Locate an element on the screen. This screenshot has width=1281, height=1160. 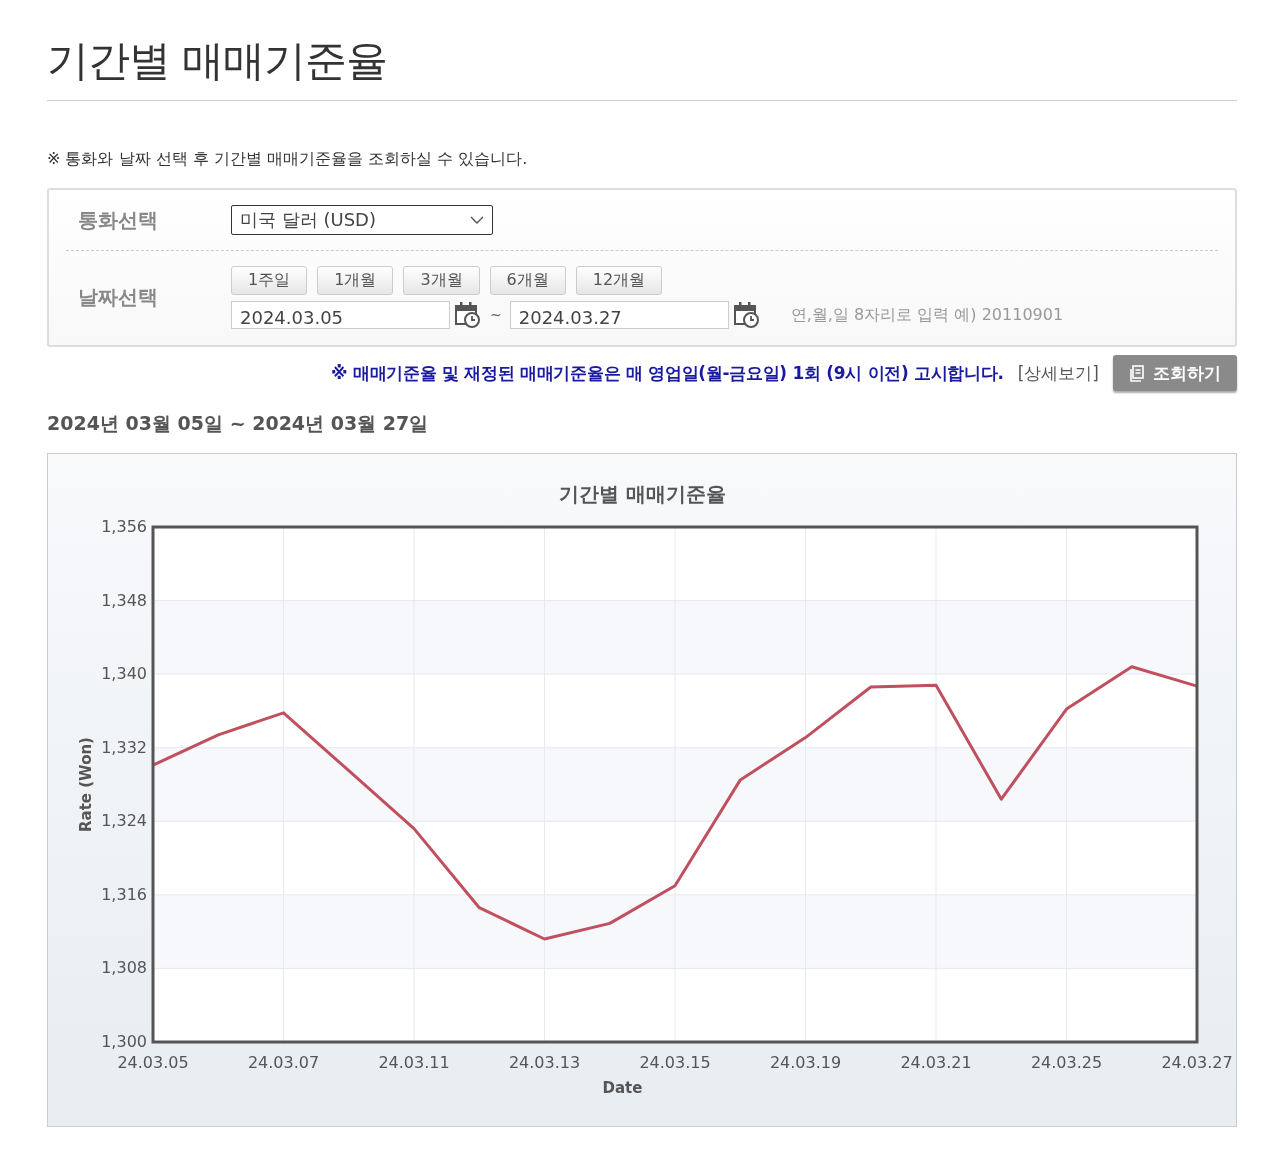
chart-title: 기간별 매매기준율 is located at coordinates (642, 494).